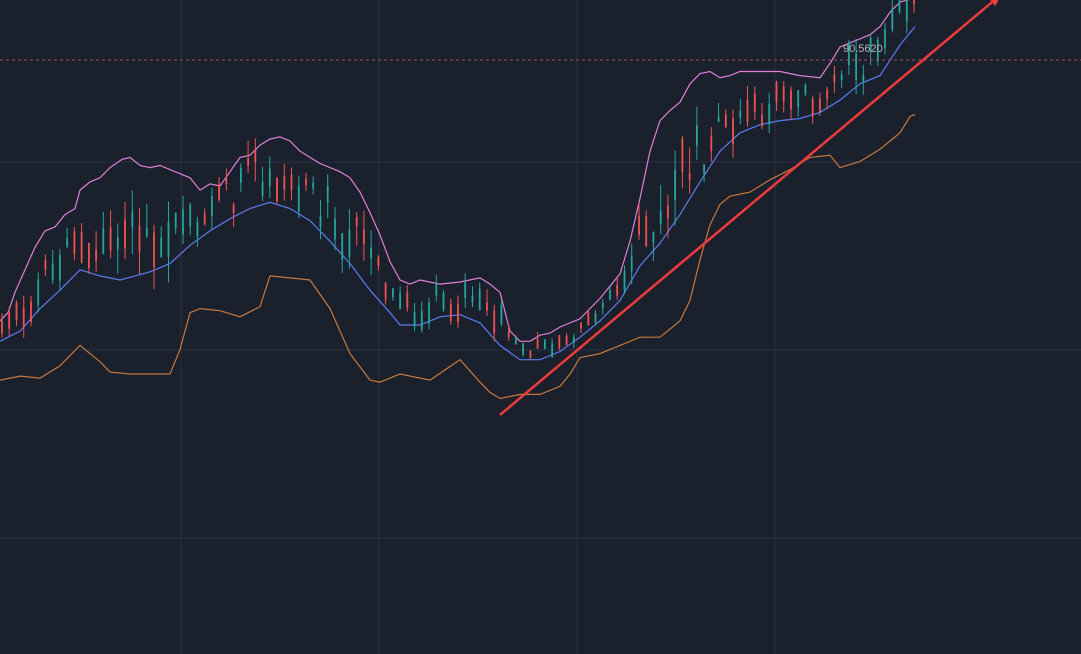  I want to click on current-price-label: 90.5620, so click(863, 49).